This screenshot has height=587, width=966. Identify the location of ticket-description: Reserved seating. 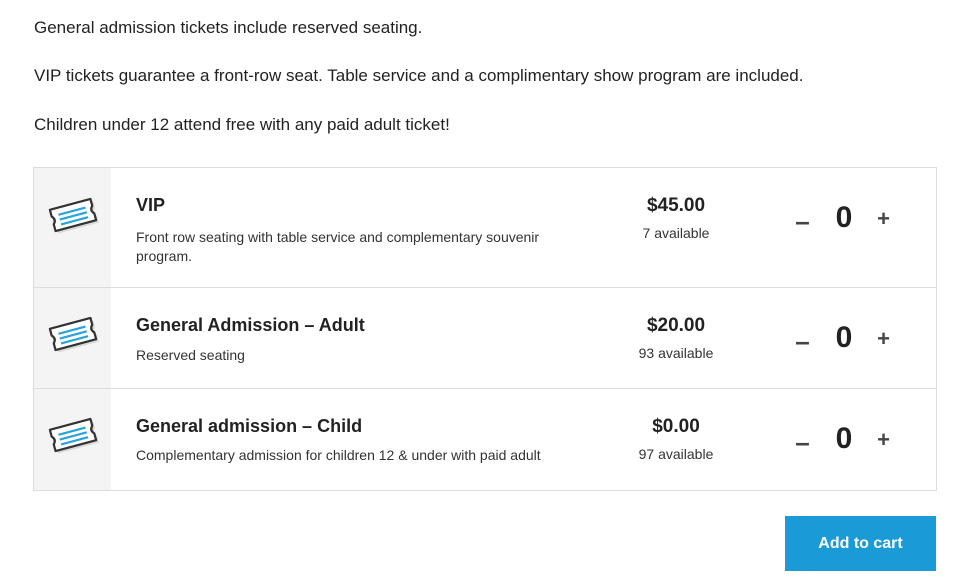
(190, 355).